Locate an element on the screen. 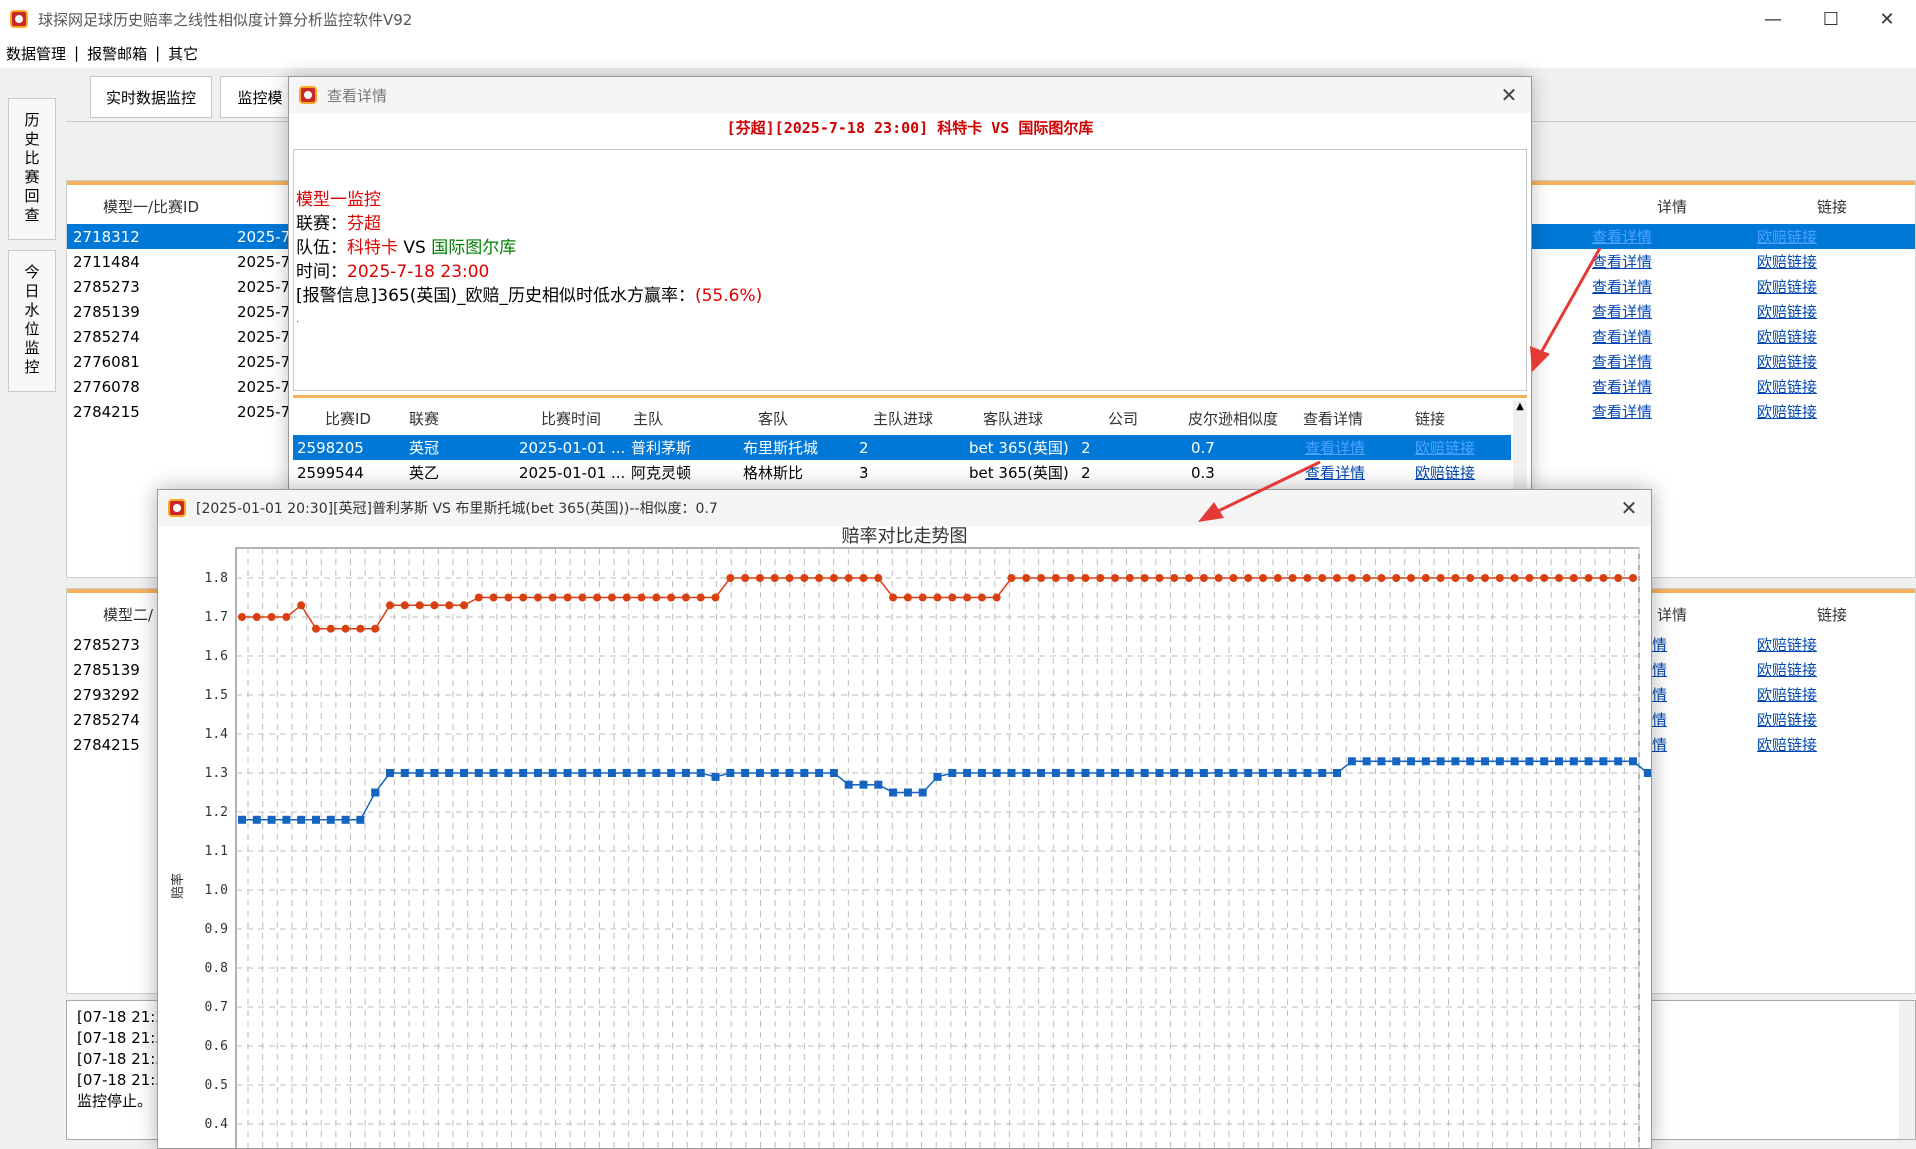  y-tick-label: 1.4 is located at coordinates (217, 734).